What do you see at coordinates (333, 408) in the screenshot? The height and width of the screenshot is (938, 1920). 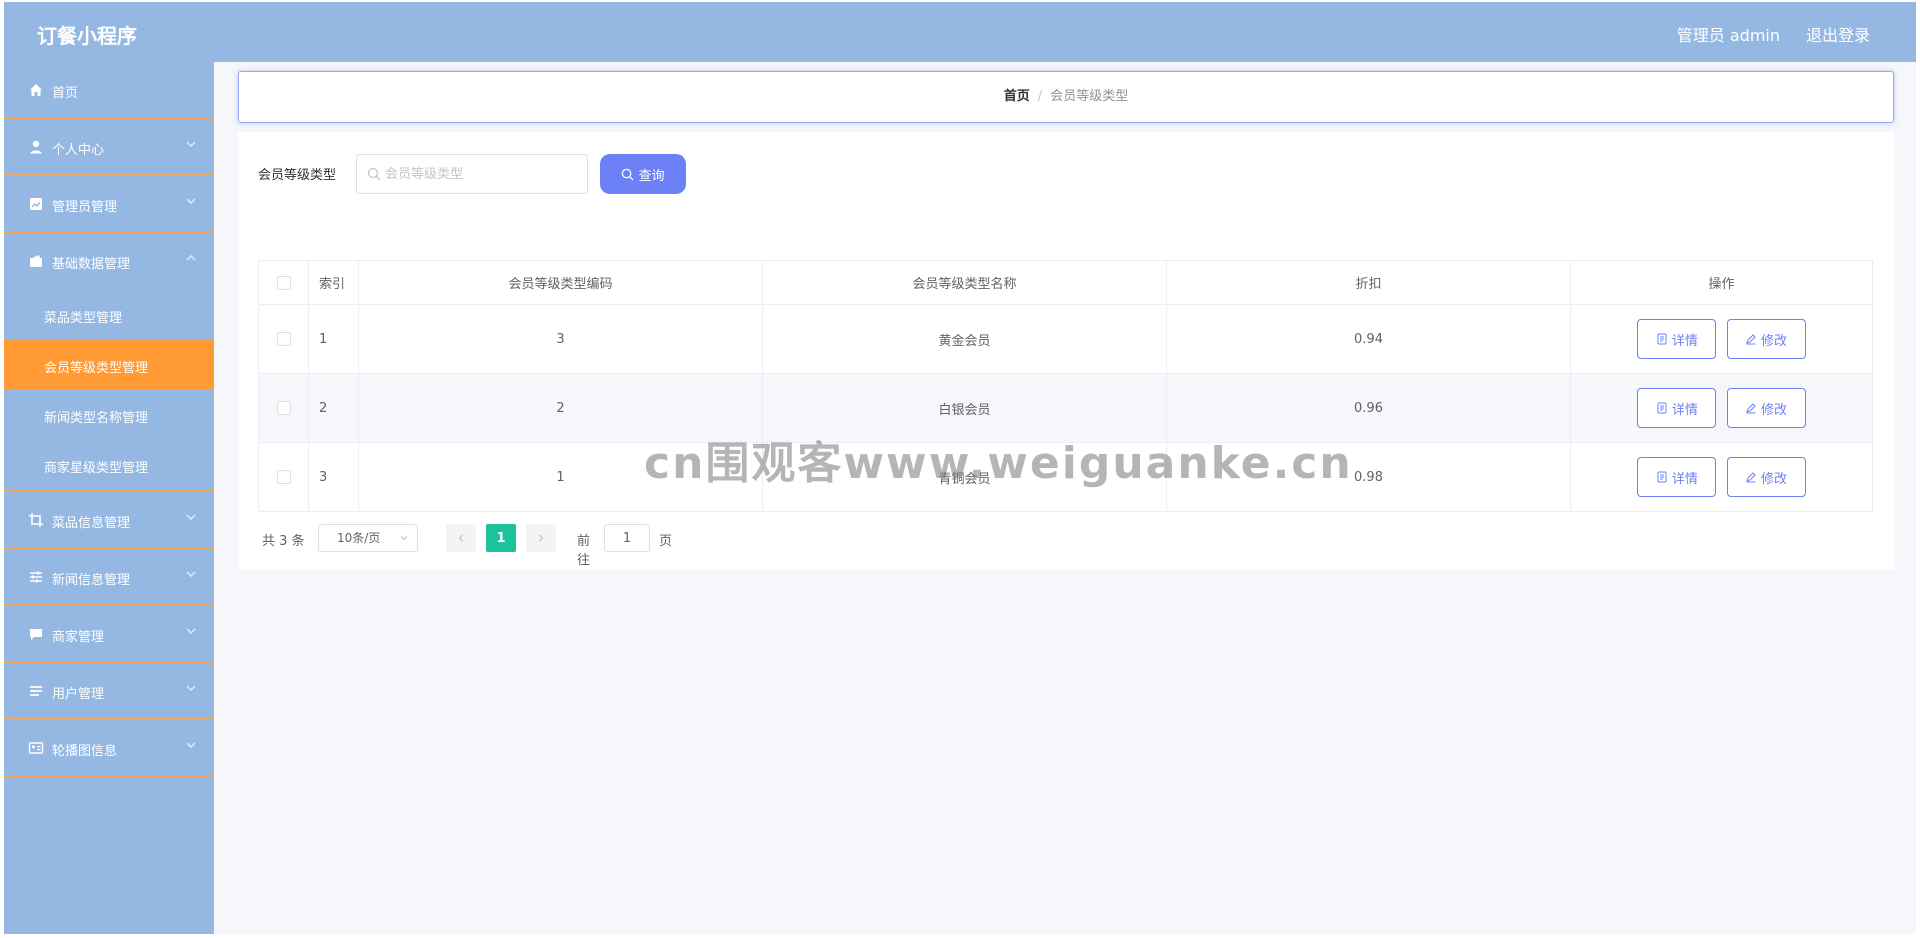 I see `cell-index: 2` at bounding box center [333, 408].